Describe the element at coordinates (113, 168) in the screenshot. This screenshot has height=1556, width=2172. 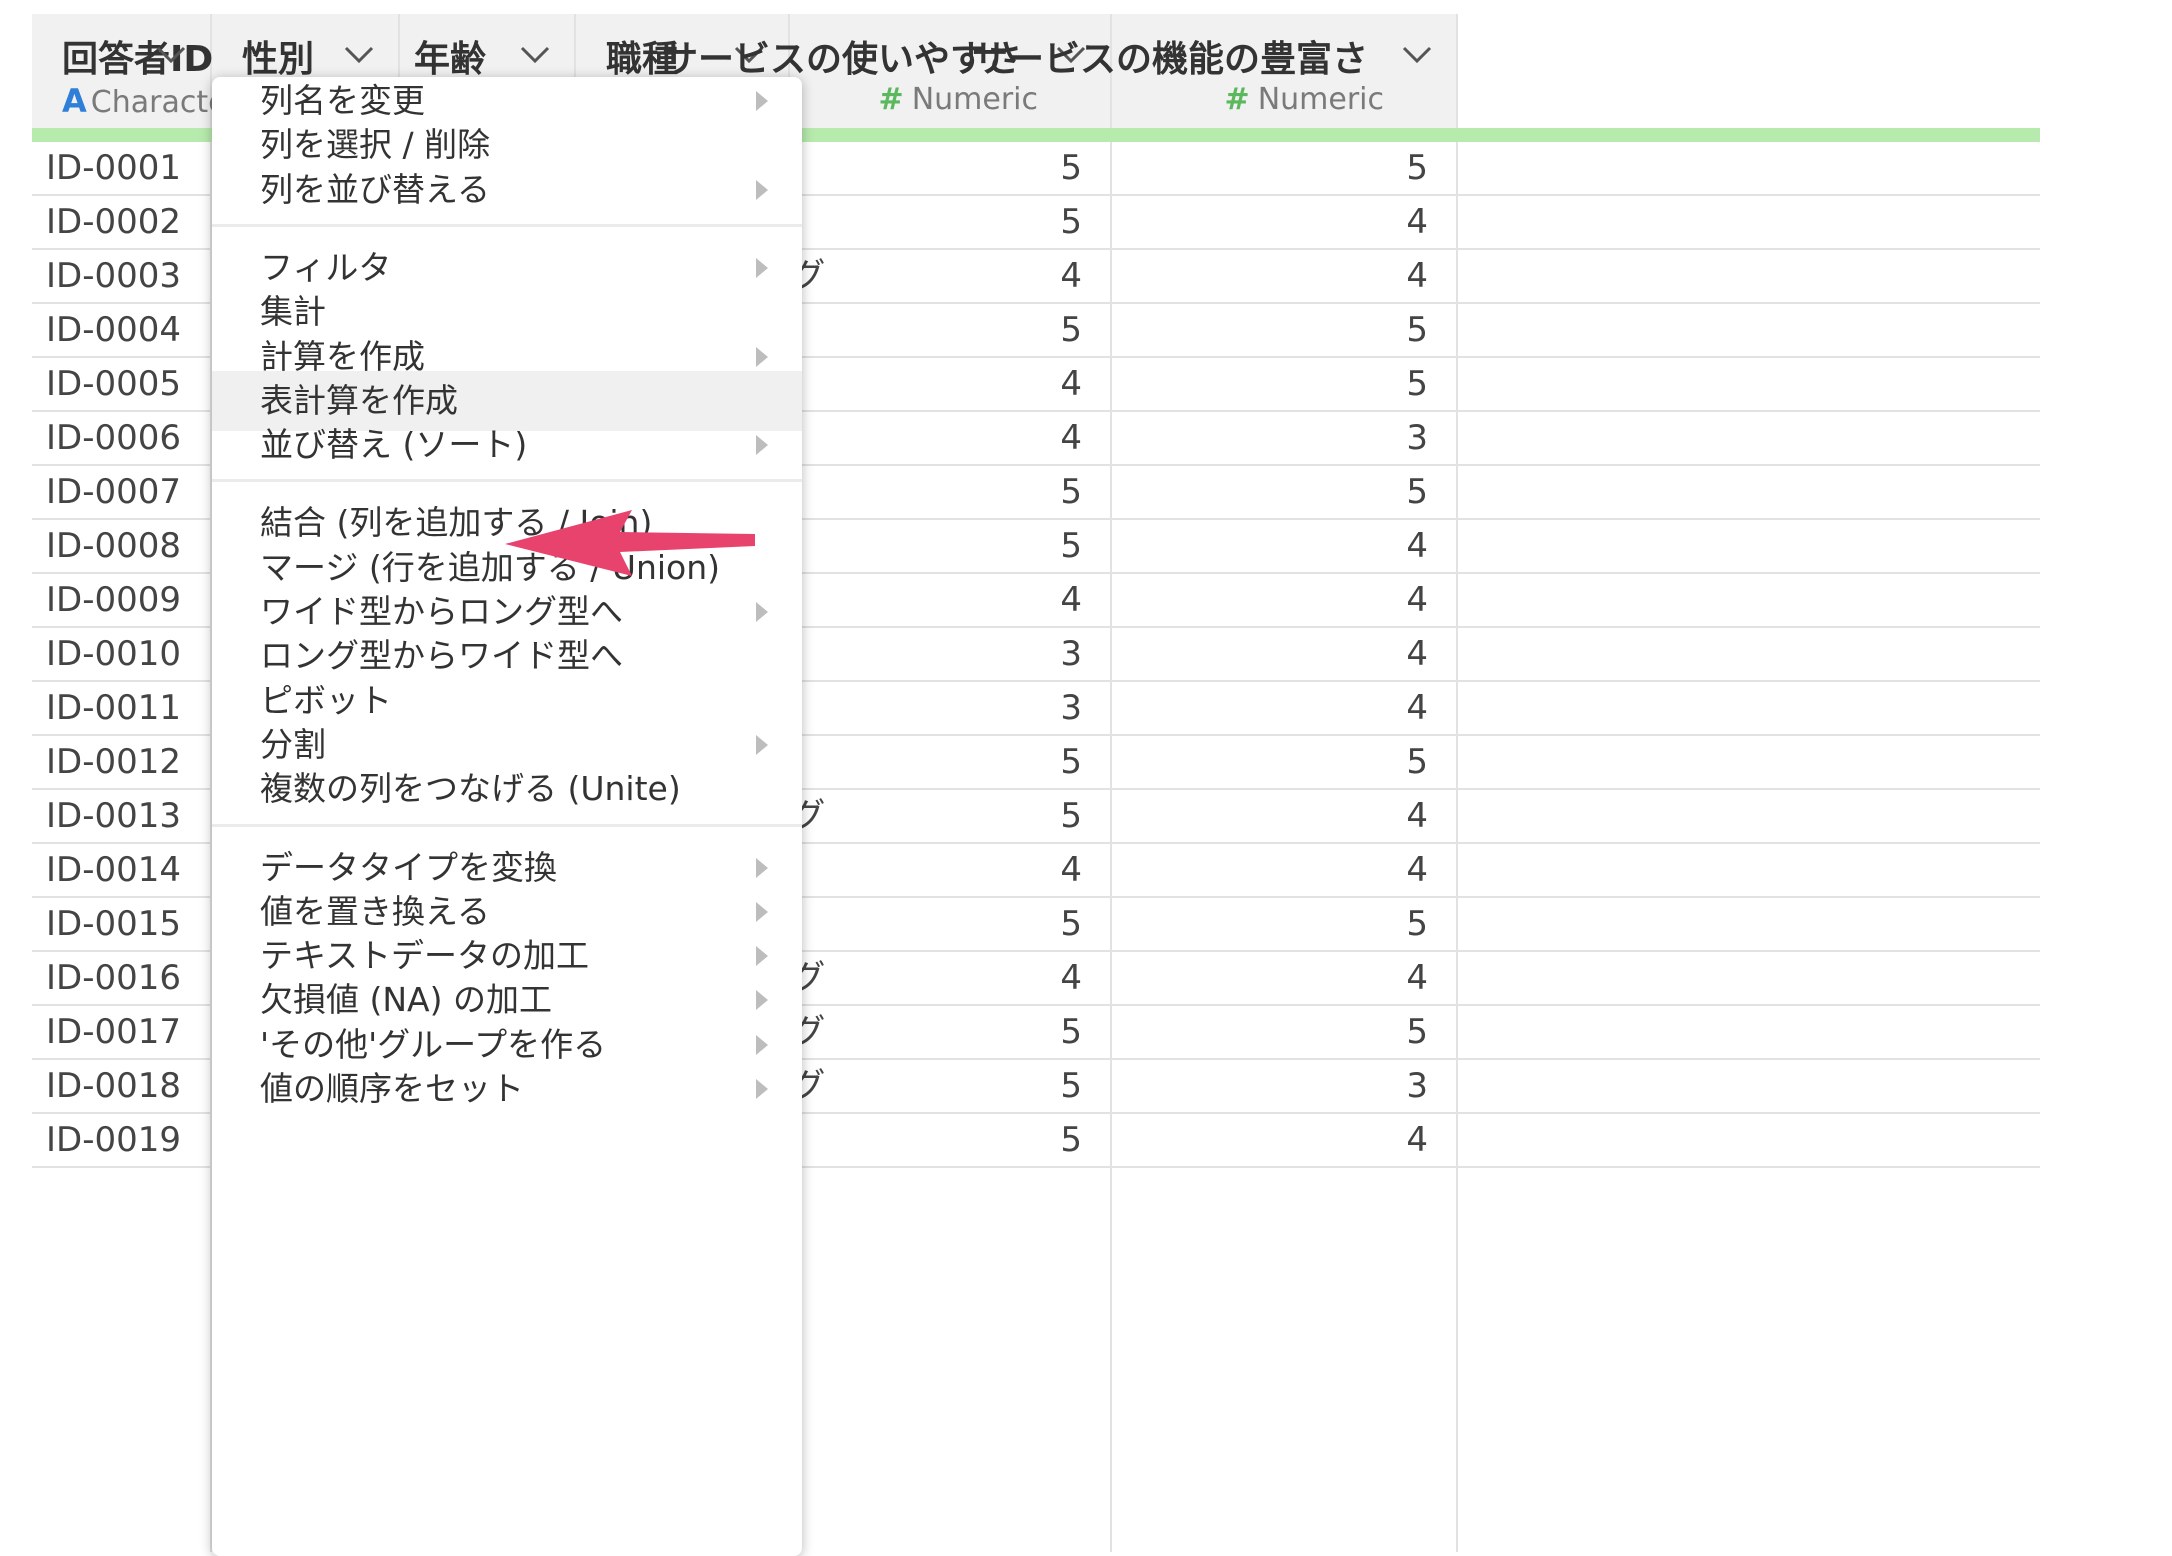
I see `cell-respondent-id: ID-0001` at that location.